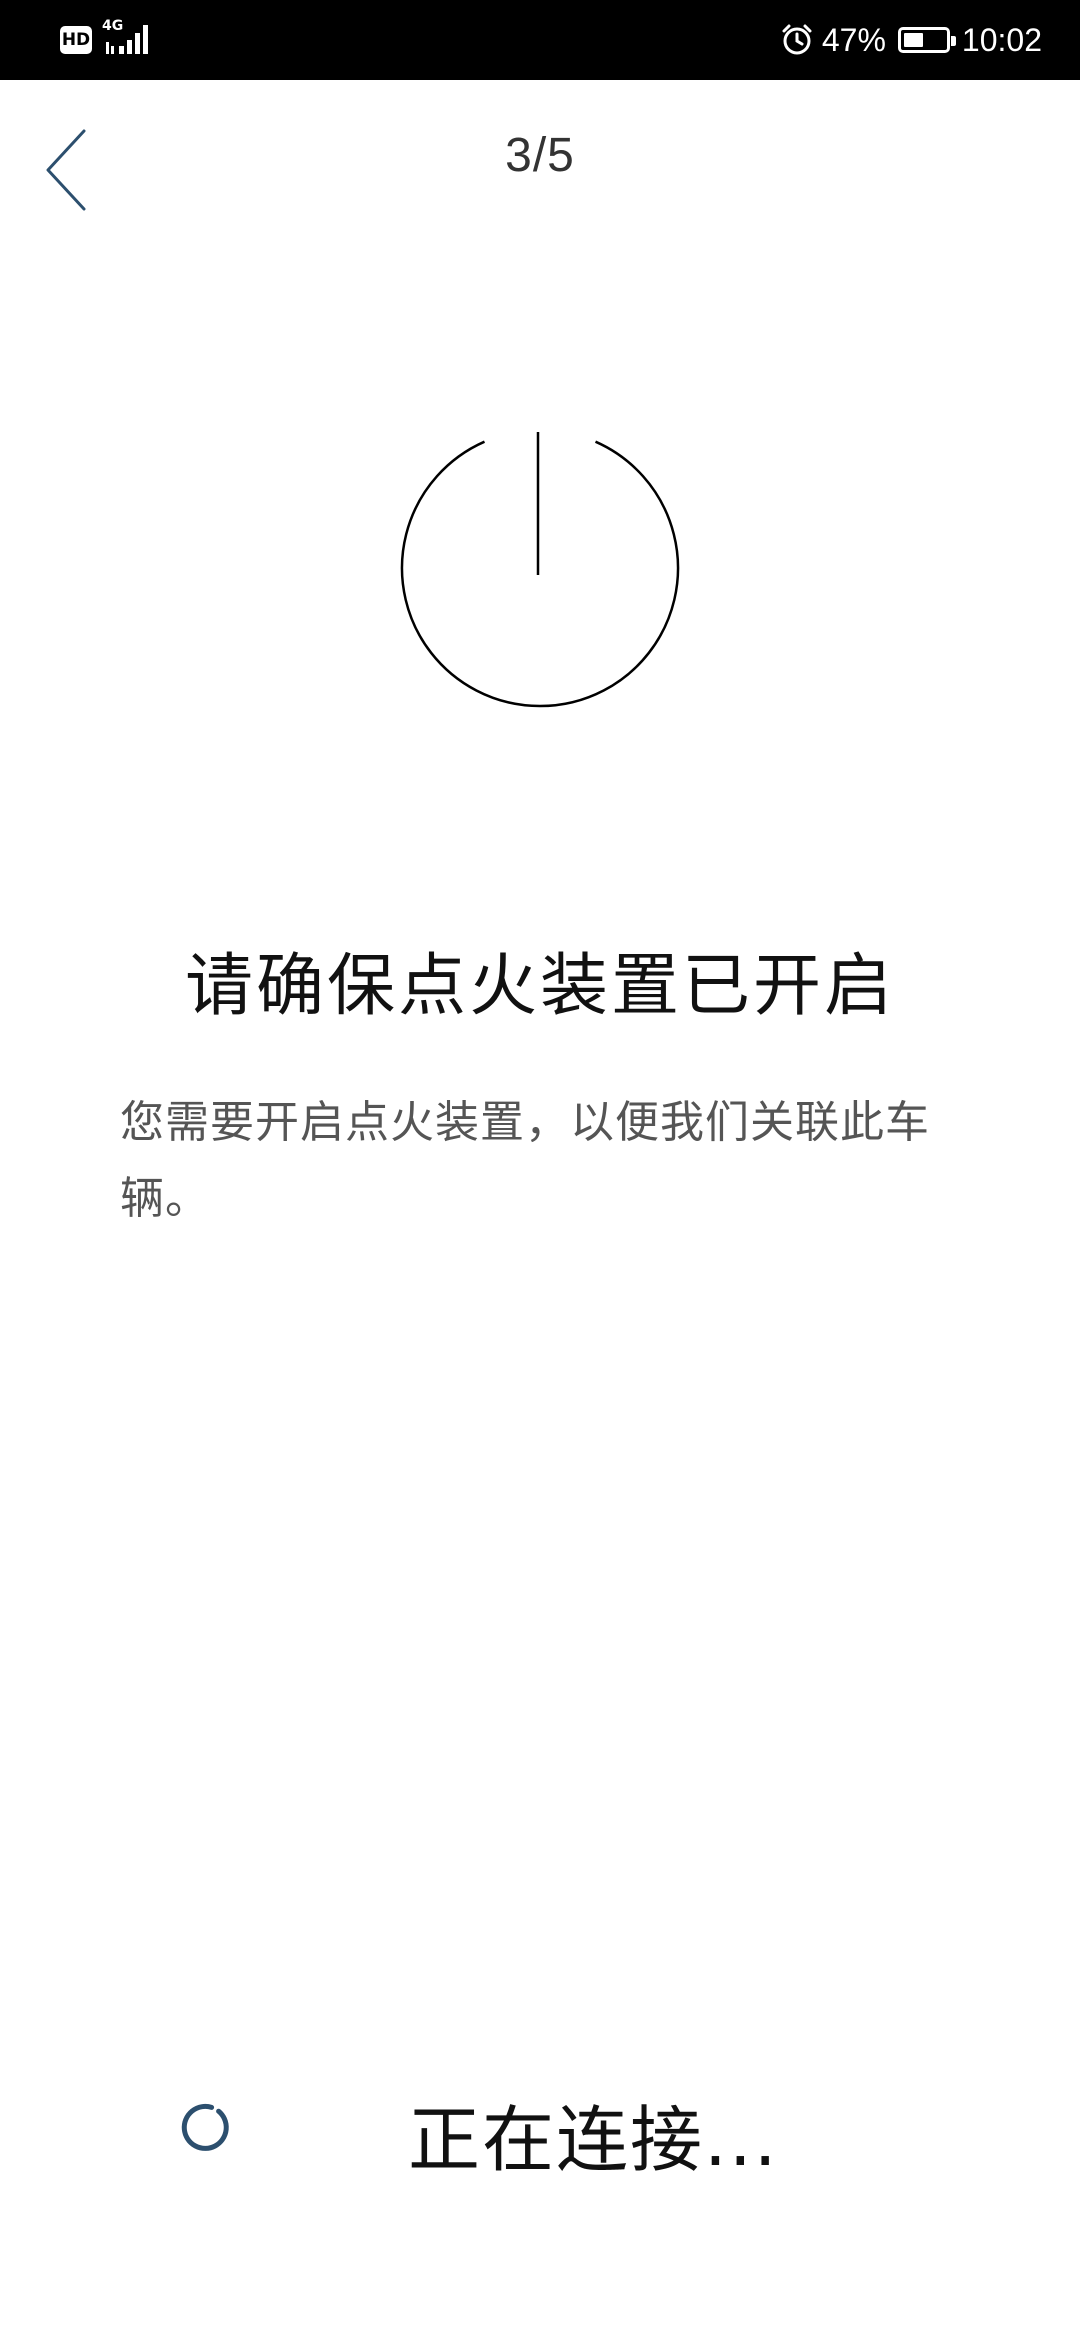  Describe the element at coordinates (130, 39) in the screenshot. I see `signal-icon: 4G` at that location.